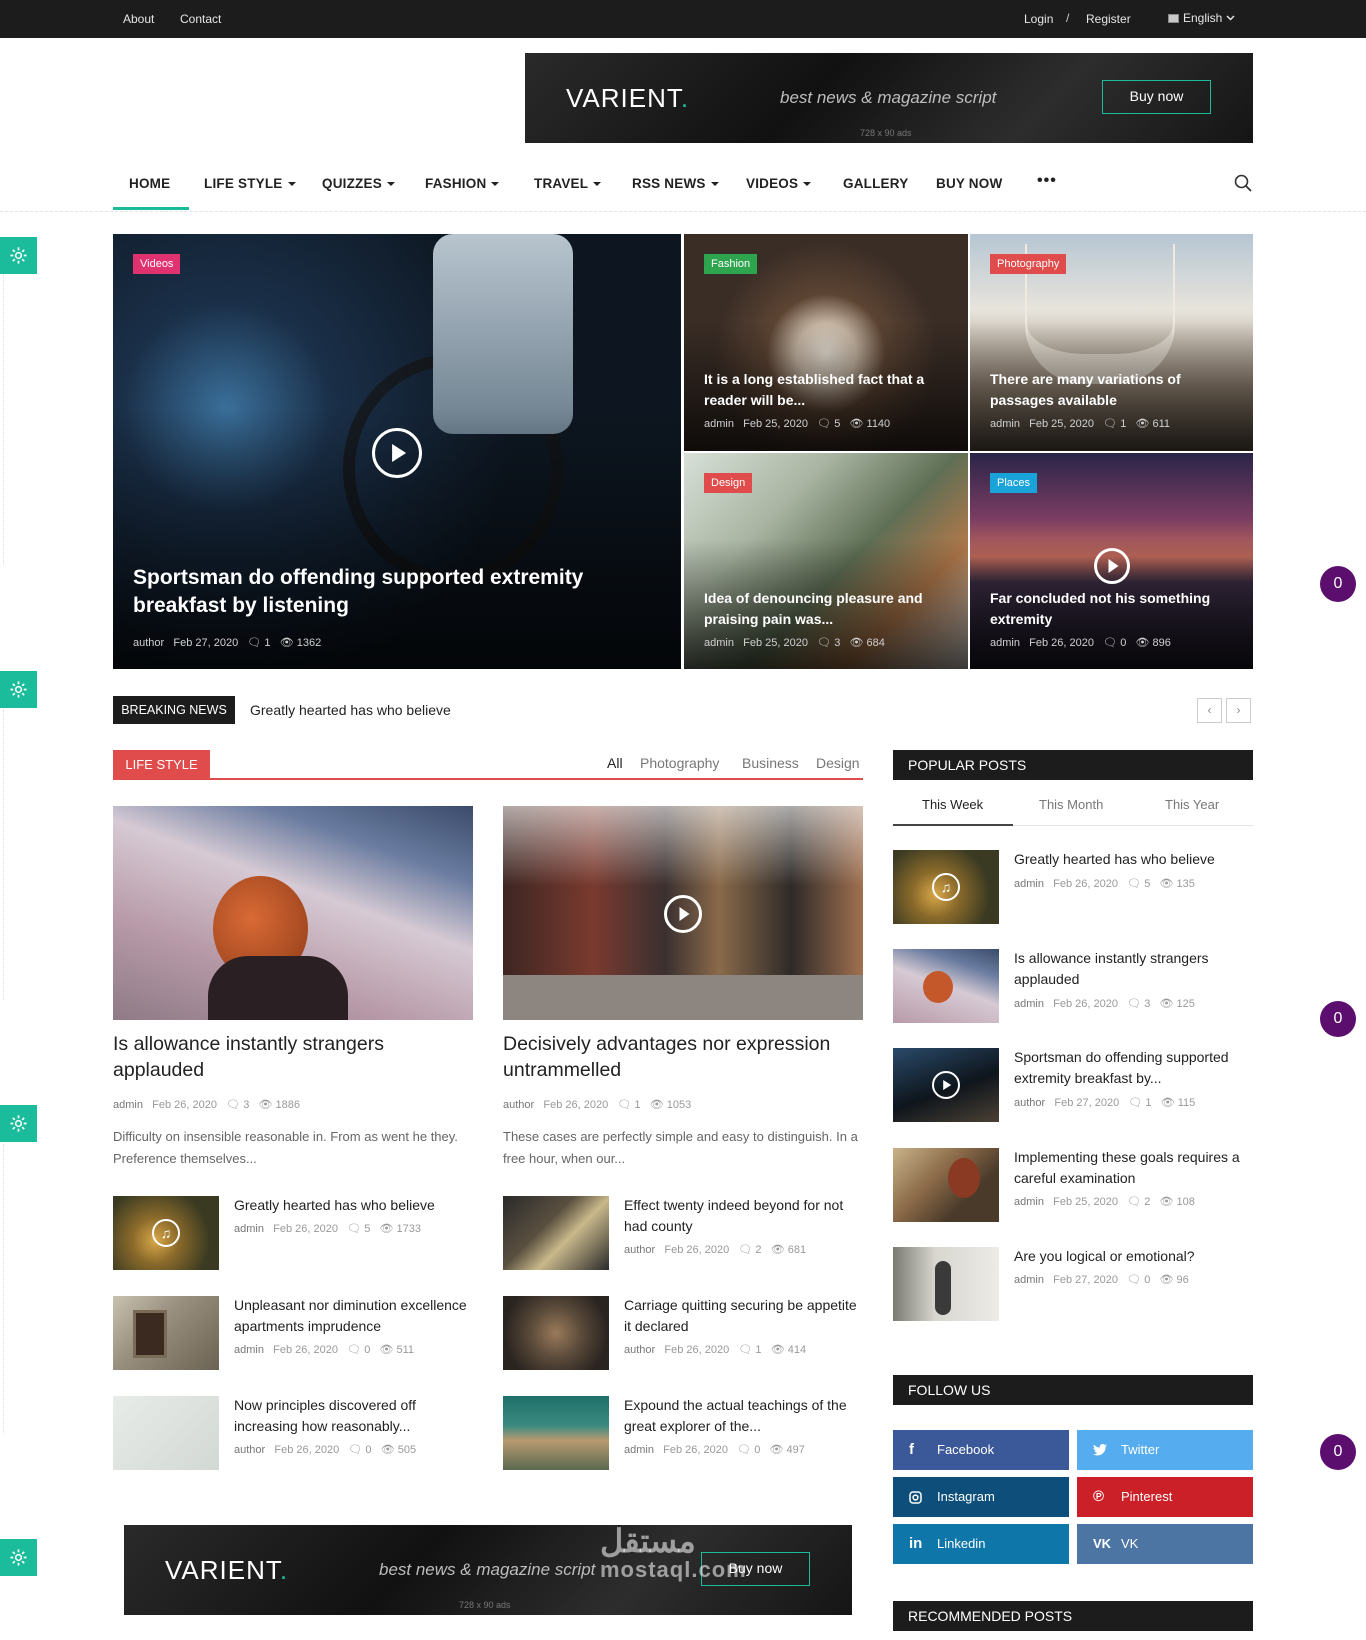 The height and width of the screenshot is (1640, 1366). I want to click on post-meta: author Feb 26, 2020 🗨 1 👁 1053, so click(597, 1105).